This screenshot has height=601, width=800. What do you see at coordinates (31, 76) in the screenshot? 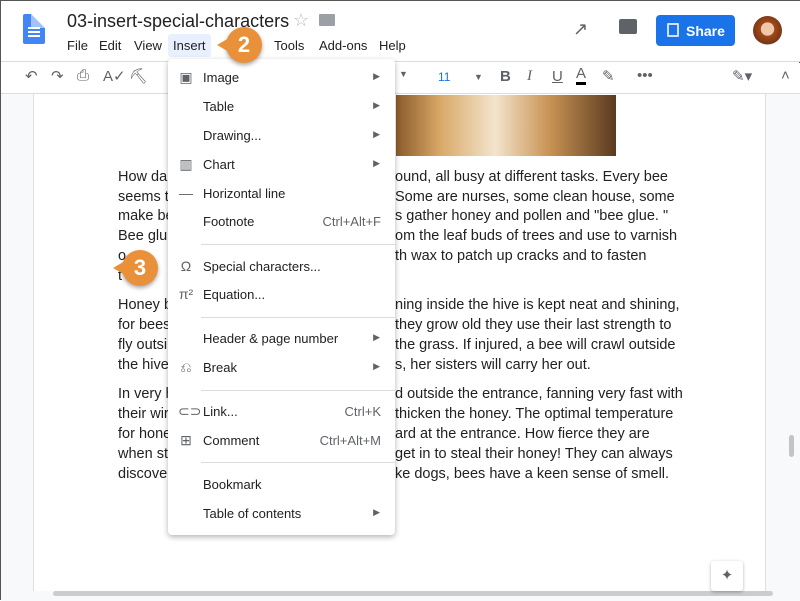
I see `undo-icon: ↶` at bounding box center [31, 76].